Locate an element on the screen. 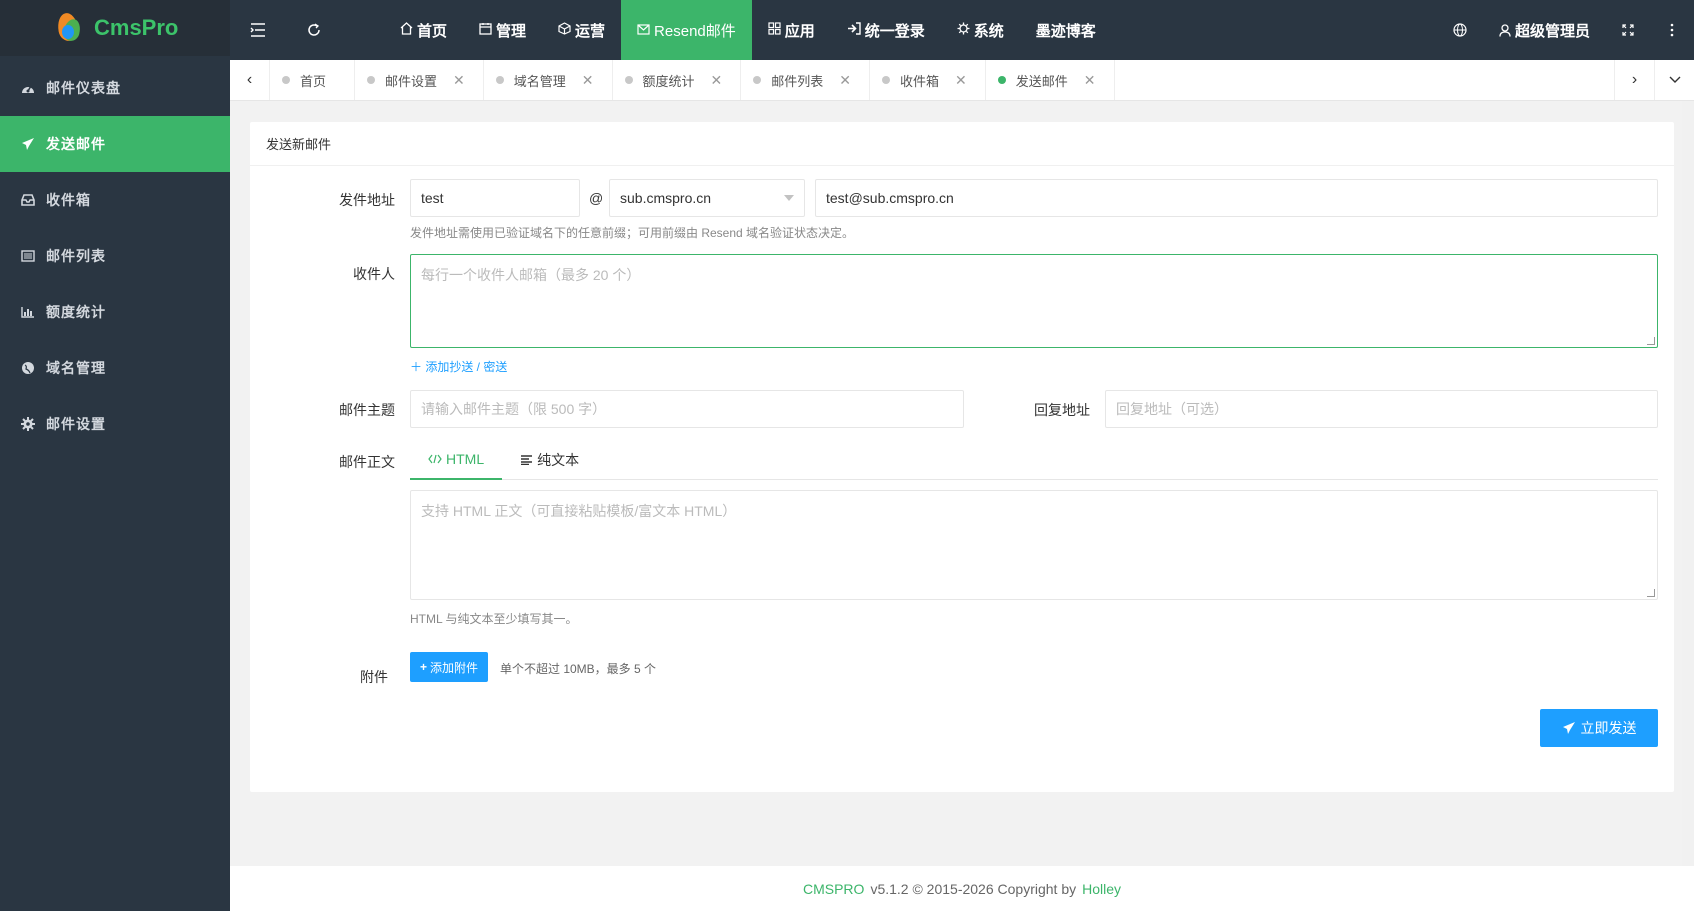 This screenshot has height=911, width=1694. sidebar-item-inbox: 收件箱 is located at coordinates (115, 200).